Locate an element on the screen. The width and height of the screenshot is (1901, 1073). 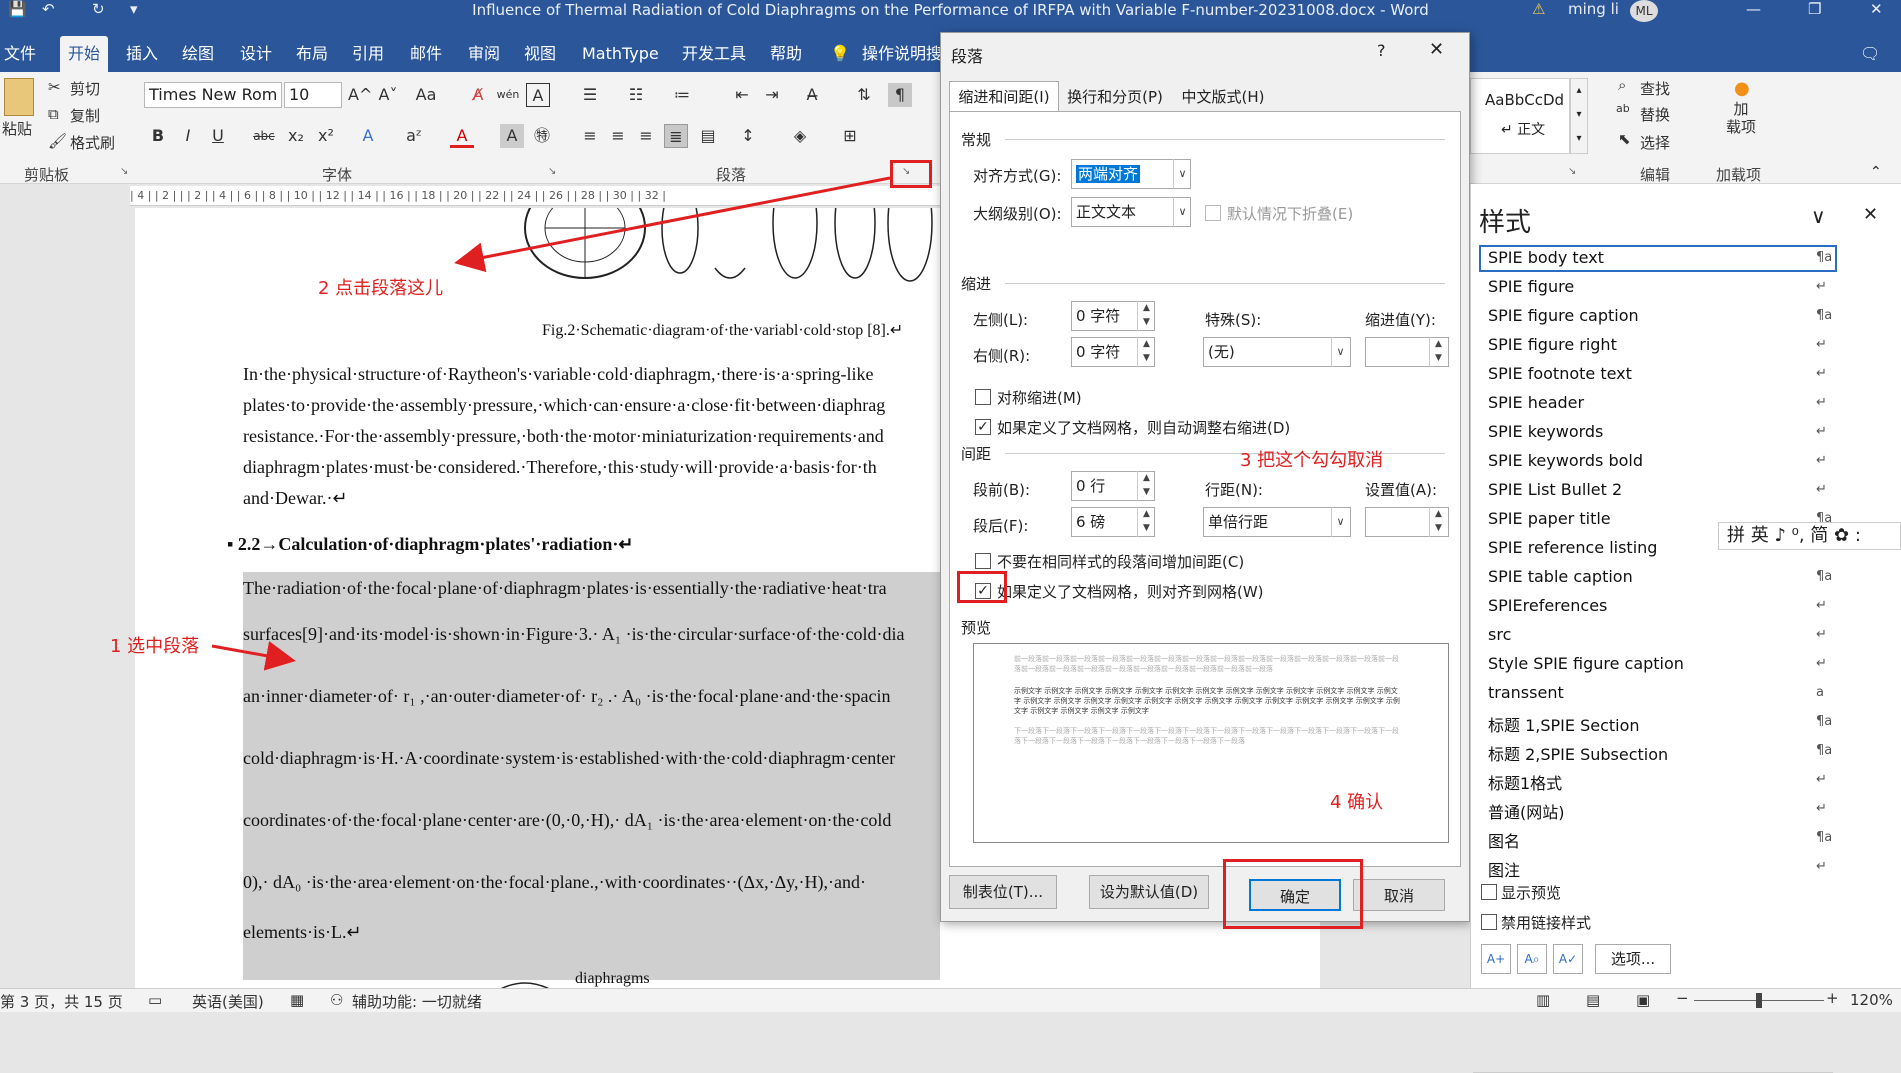
zoom-slider-thumb is located at coordinates (1759, 1000).